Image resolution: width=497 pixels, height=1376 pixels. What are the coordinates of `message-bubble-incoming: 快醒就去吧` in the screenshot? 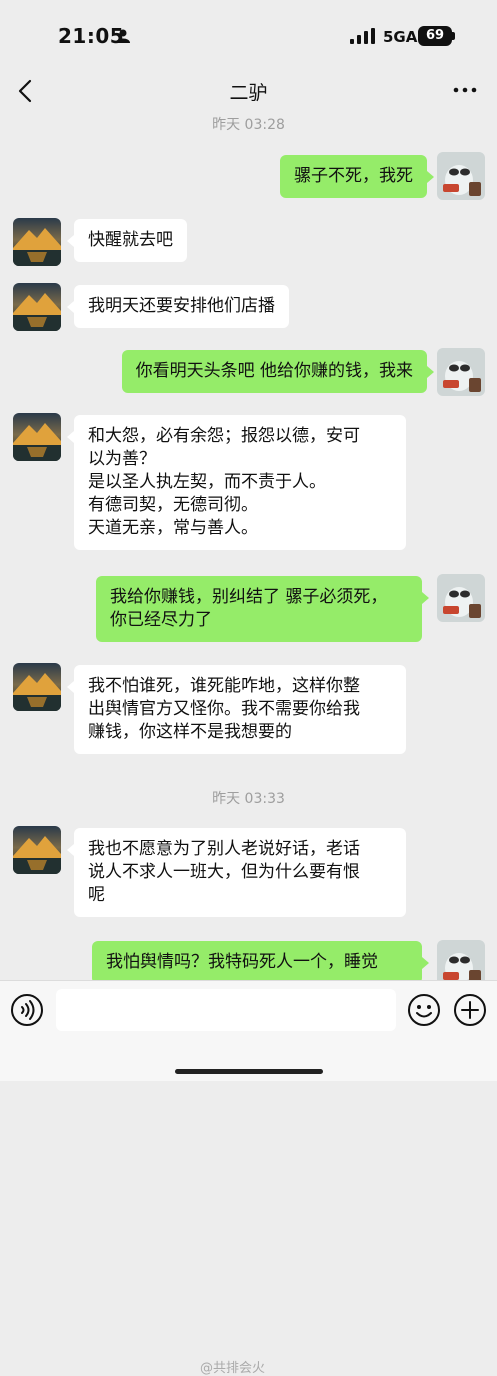 It's located at (127, 240).